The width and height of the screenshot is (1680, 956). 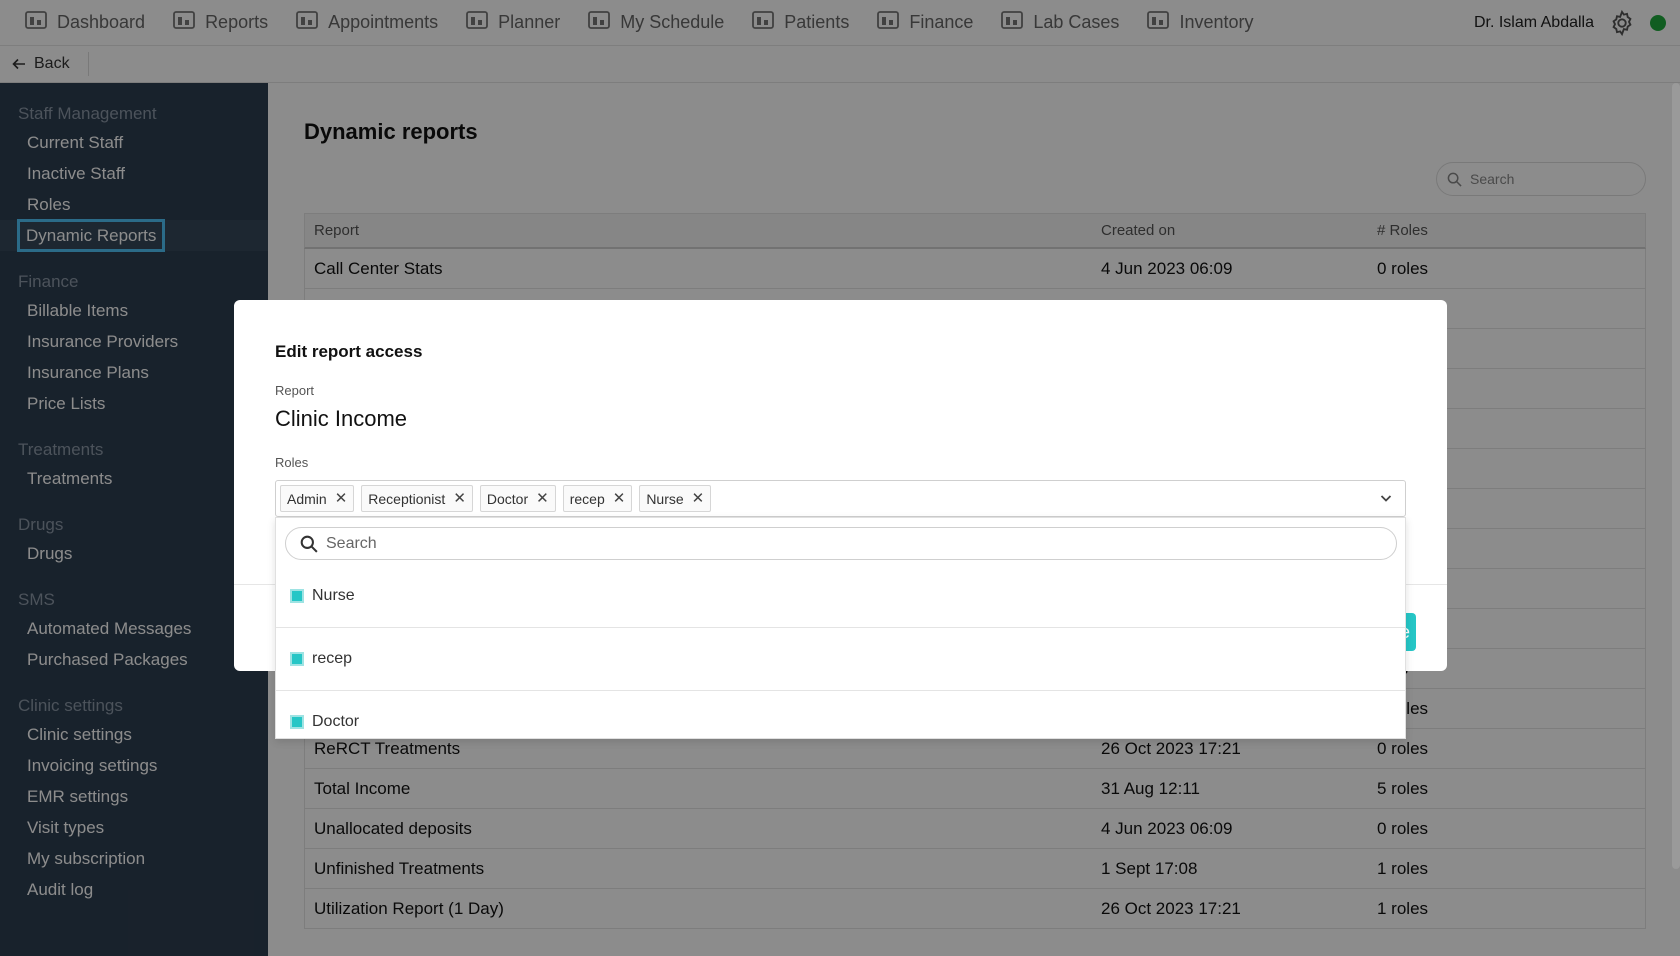 I want to click on role-chip-label: Doctor, so click(x=507, y=498).